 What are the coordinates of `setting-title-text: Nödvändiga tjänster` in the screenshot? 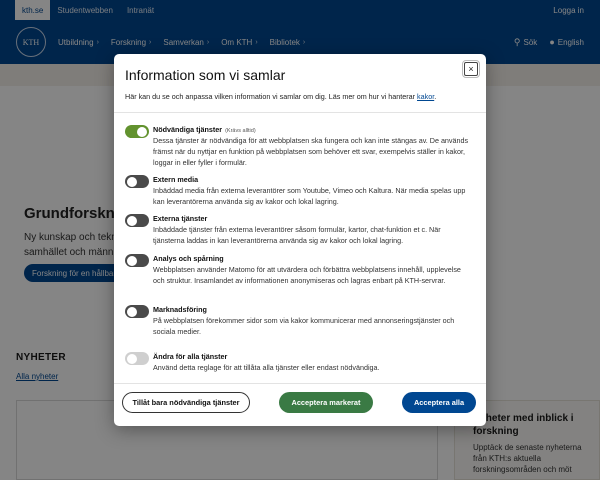 It's located at (188, 129).